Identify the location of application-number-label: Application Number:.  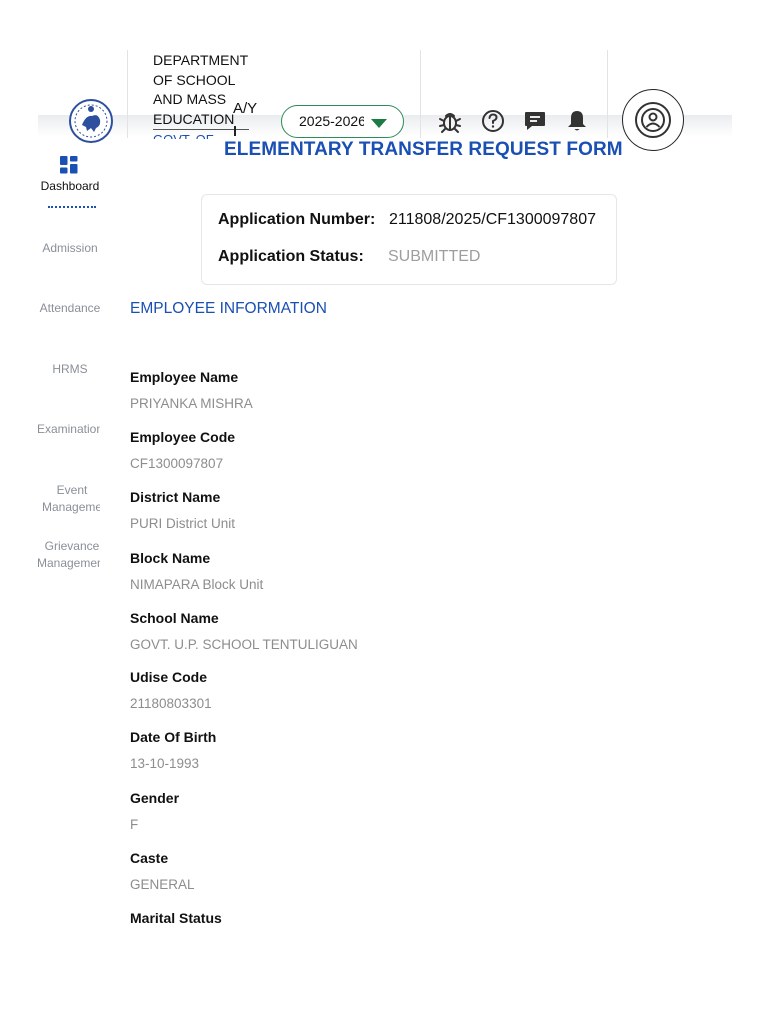
(297, 219).